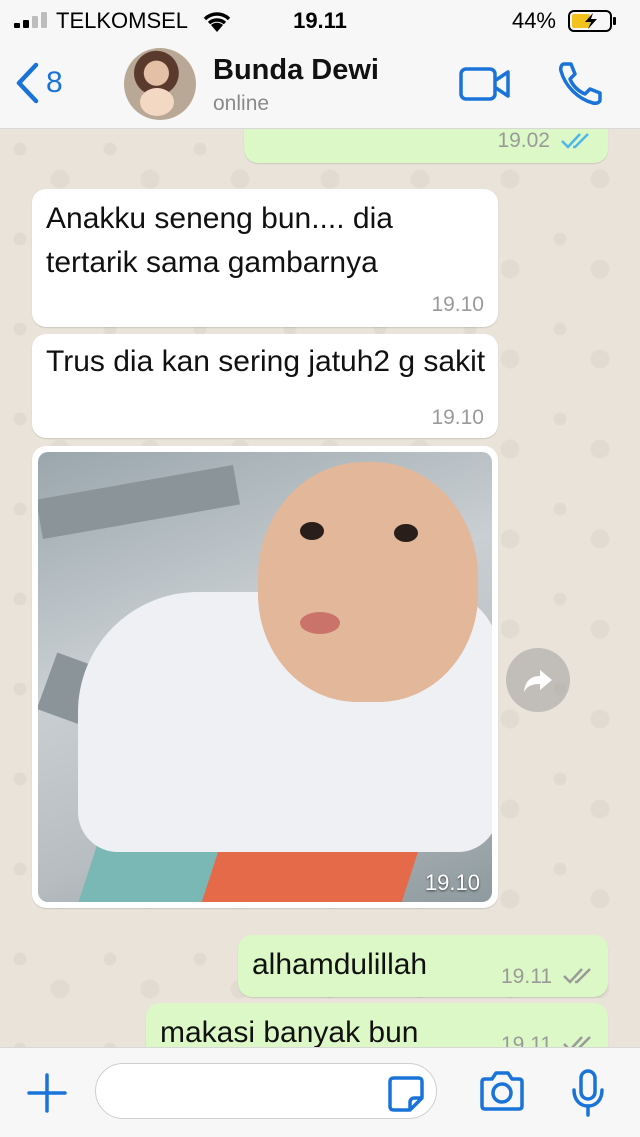  I want to click on forward-arrow-icon, so click(538, 681).